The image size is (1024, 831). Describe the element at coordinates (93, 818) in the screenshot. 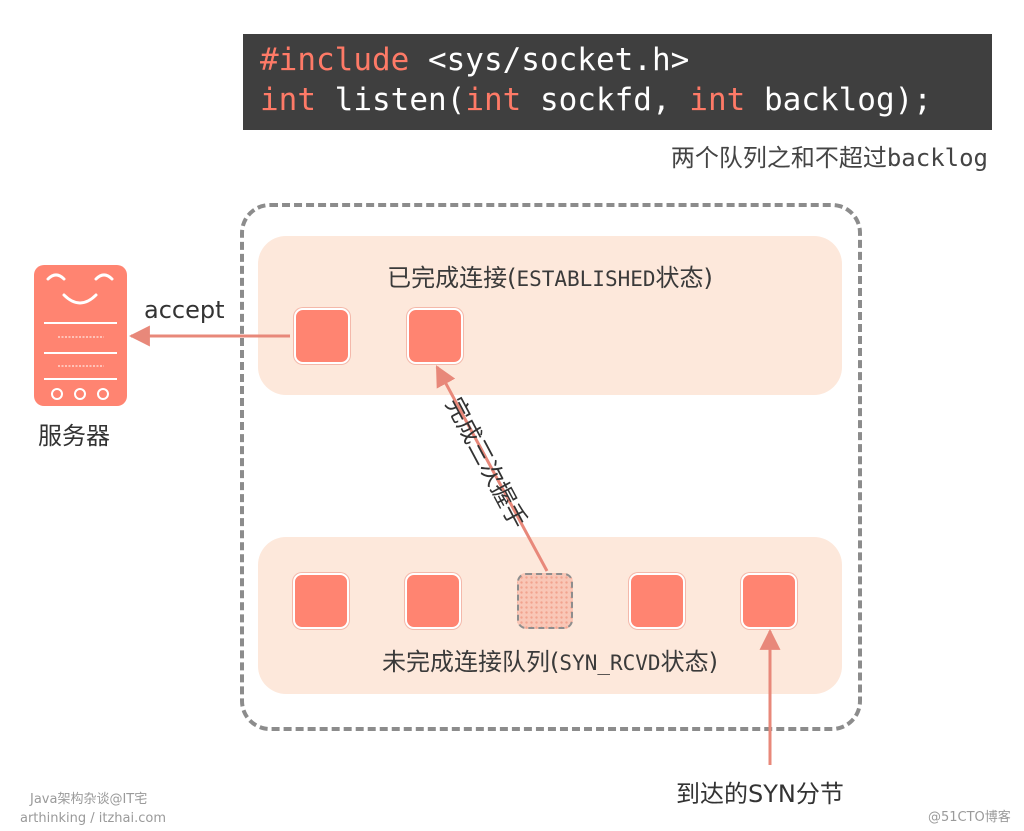

I see `watermark-text: arthinking / itzhai.com` at that location.